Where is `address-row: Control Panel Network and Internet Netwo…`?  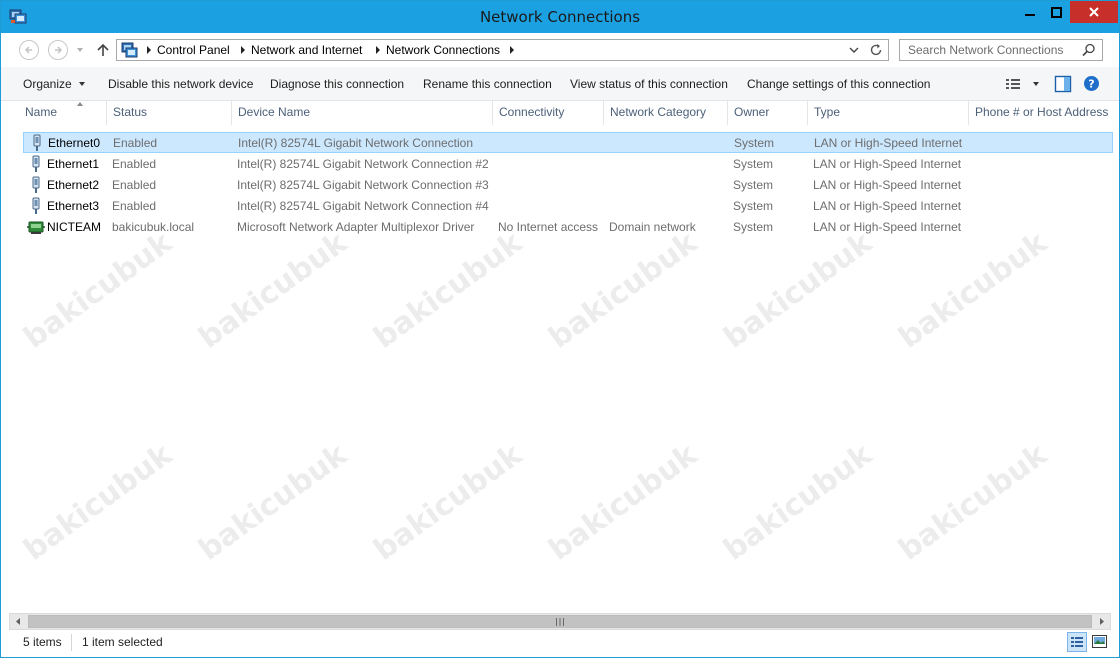 address-row: Control Panel Network and Internet Netwo… is located at coordinates (560, 50).